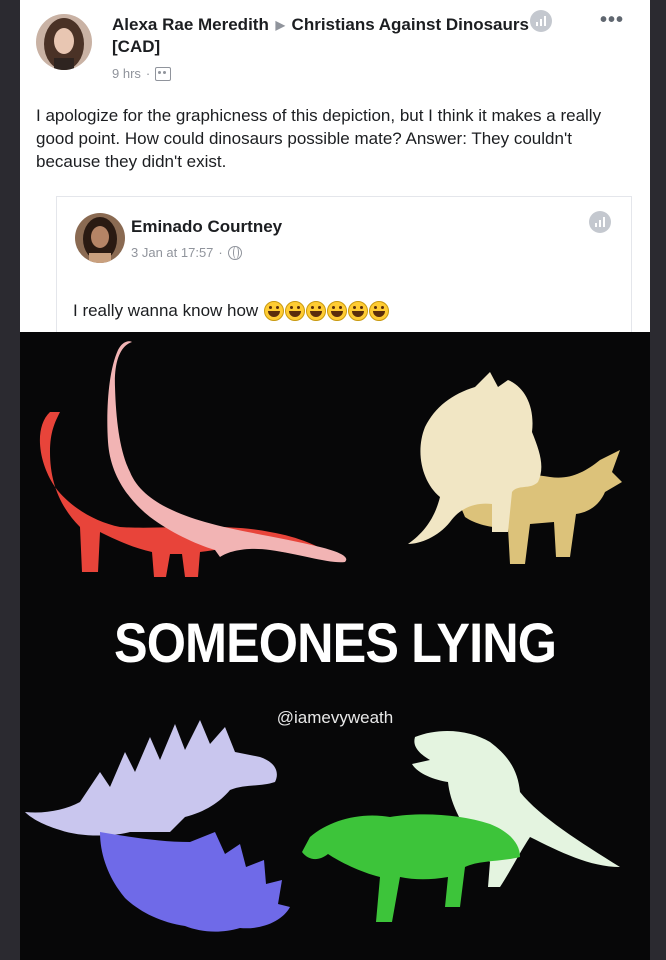  I want to click on insights-icon, so click(541, 21).